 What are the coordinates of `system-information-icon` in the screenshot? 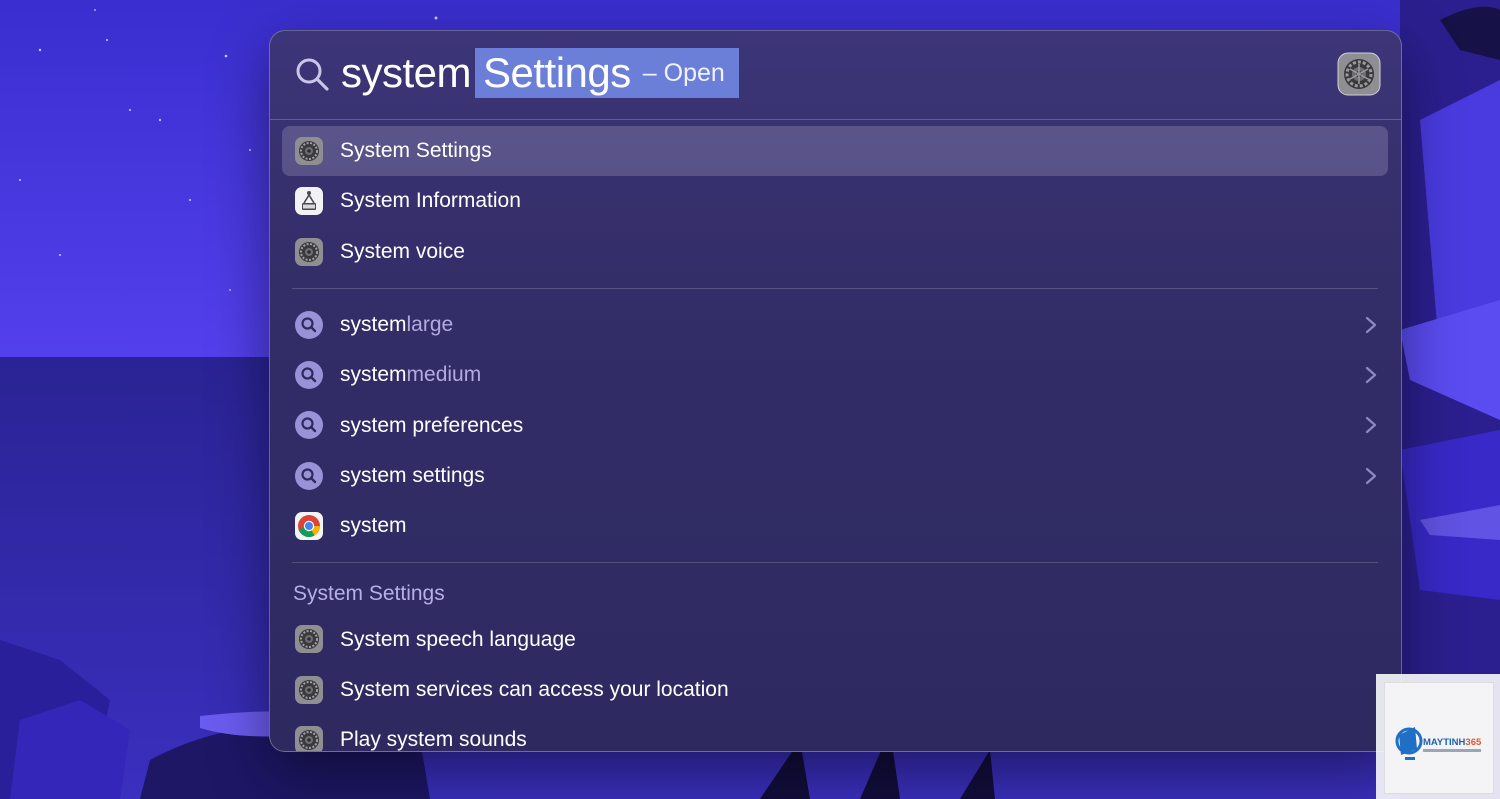 It's located at (309, 201).